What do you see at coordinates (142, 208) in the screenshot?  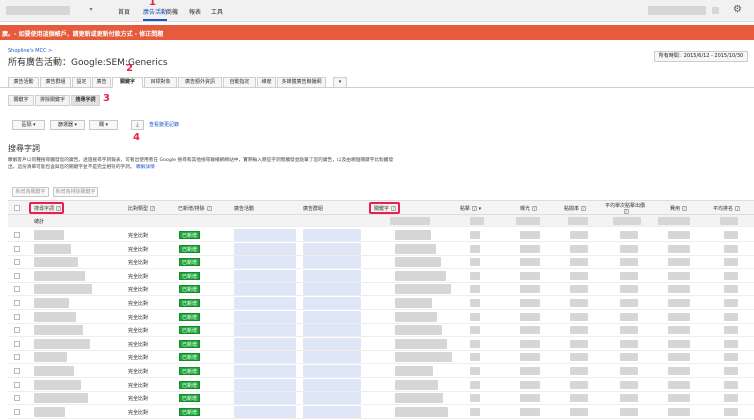 I see `header-match-type: 比對類型?` at bounding box center [142, 208].